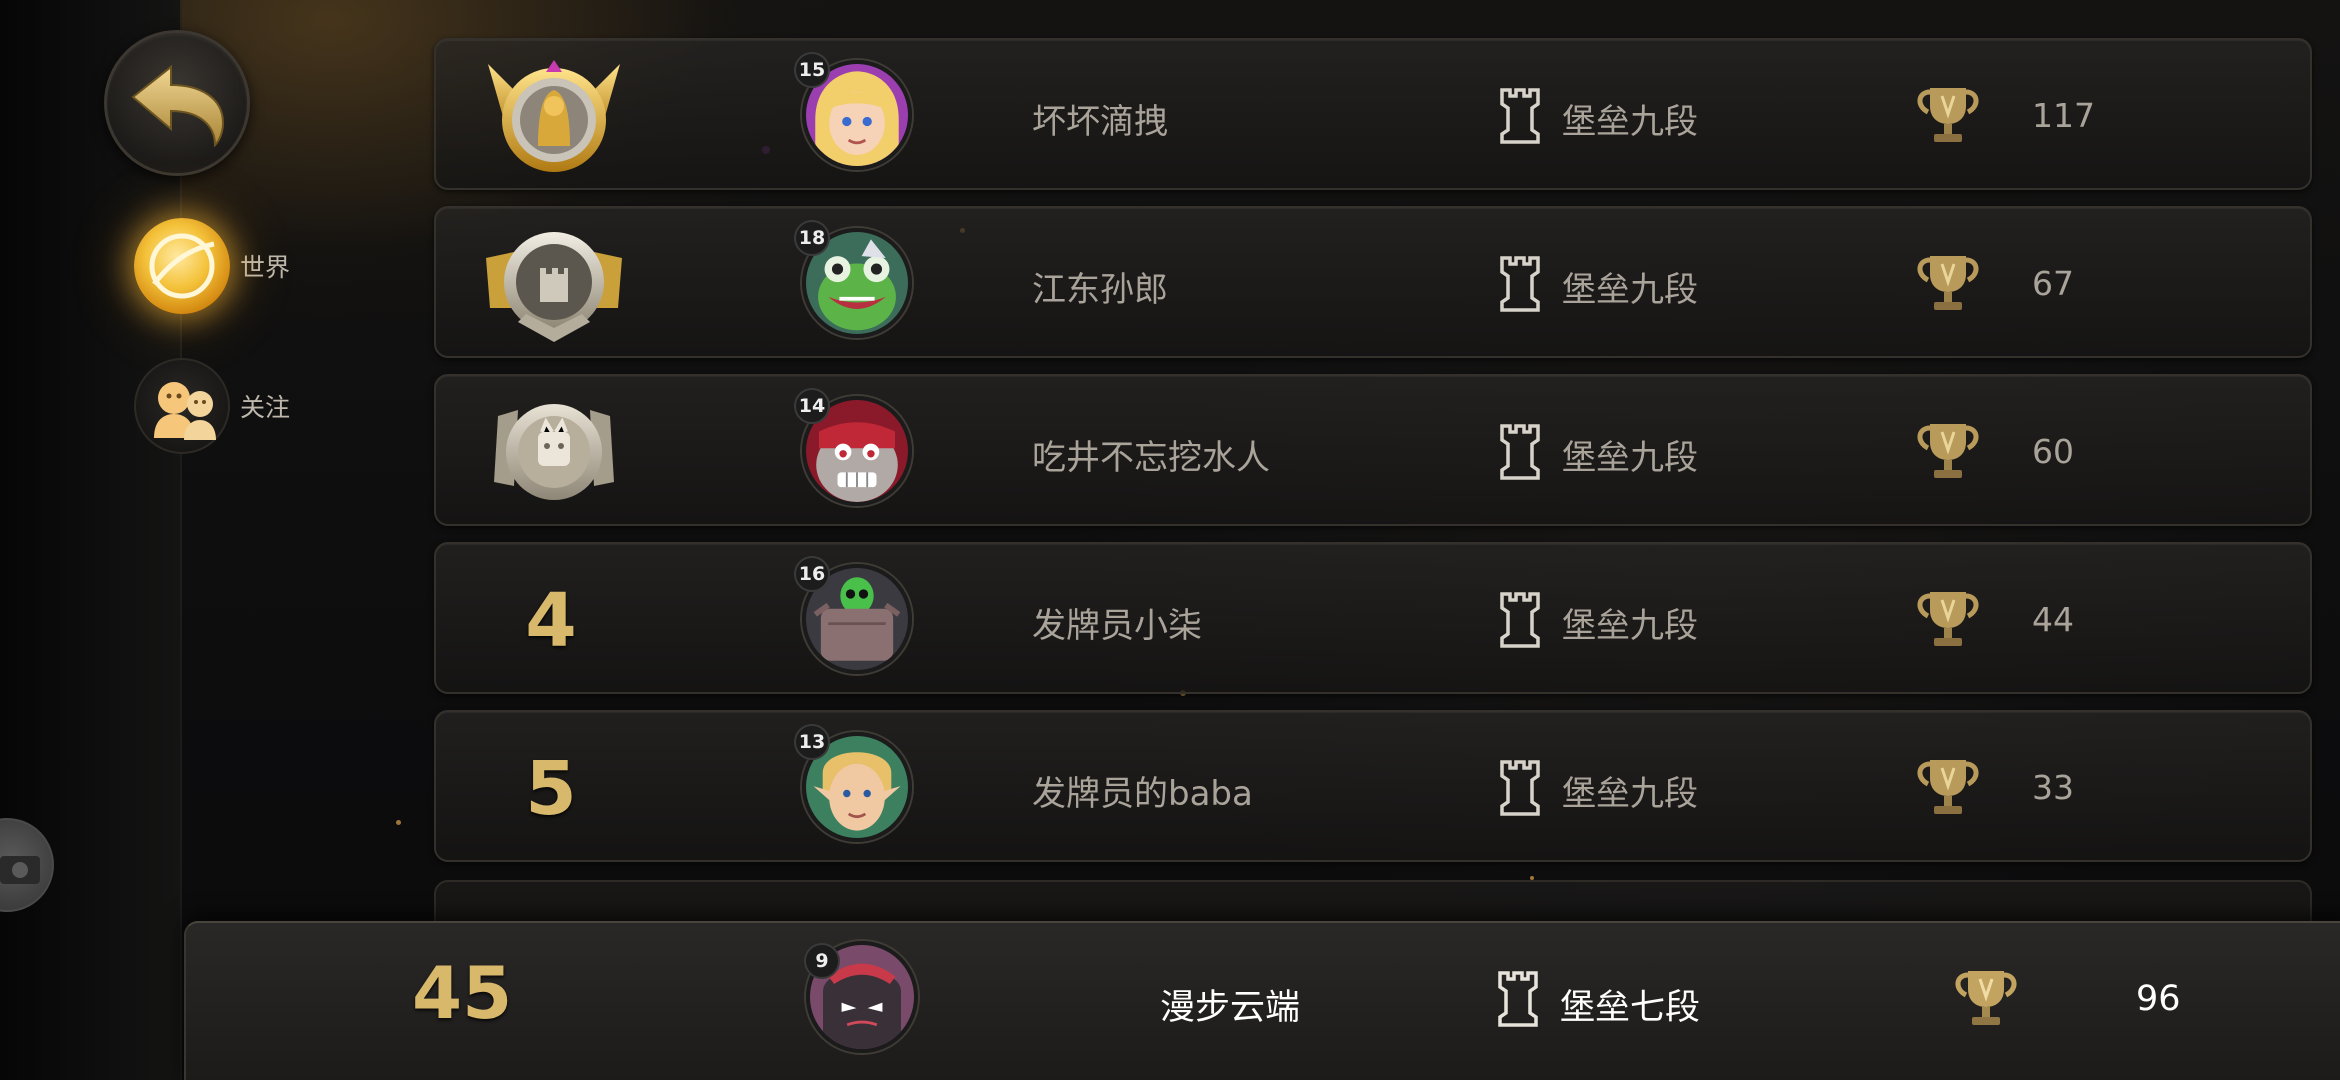 The height and width of the screenshot is (1080, 2340). What do you see at coordinates (822, 961) in the screenshot?
I see `my-level-badge: 9` at bounding box center [822, 961].